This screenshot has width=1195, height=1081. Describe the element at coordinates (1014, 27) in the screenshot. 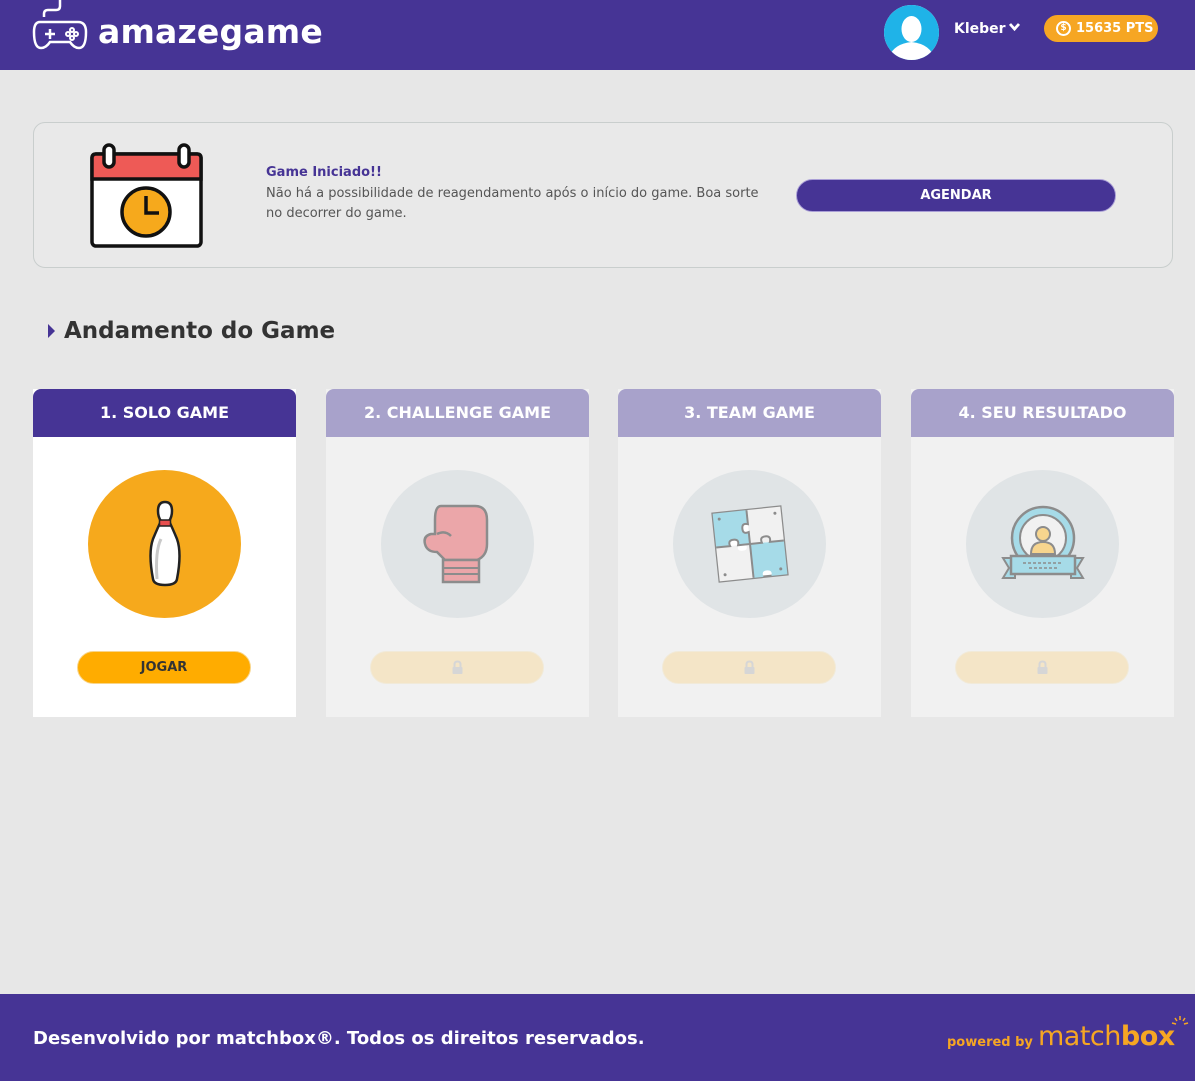

I see `chevron-down-icon` at that location.